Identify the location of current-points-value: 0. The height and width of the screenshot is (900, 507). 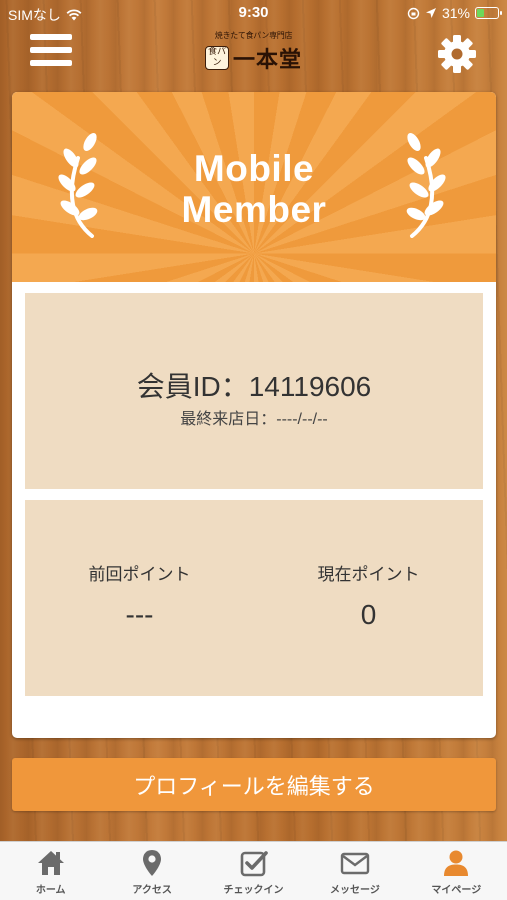
(368, 614).